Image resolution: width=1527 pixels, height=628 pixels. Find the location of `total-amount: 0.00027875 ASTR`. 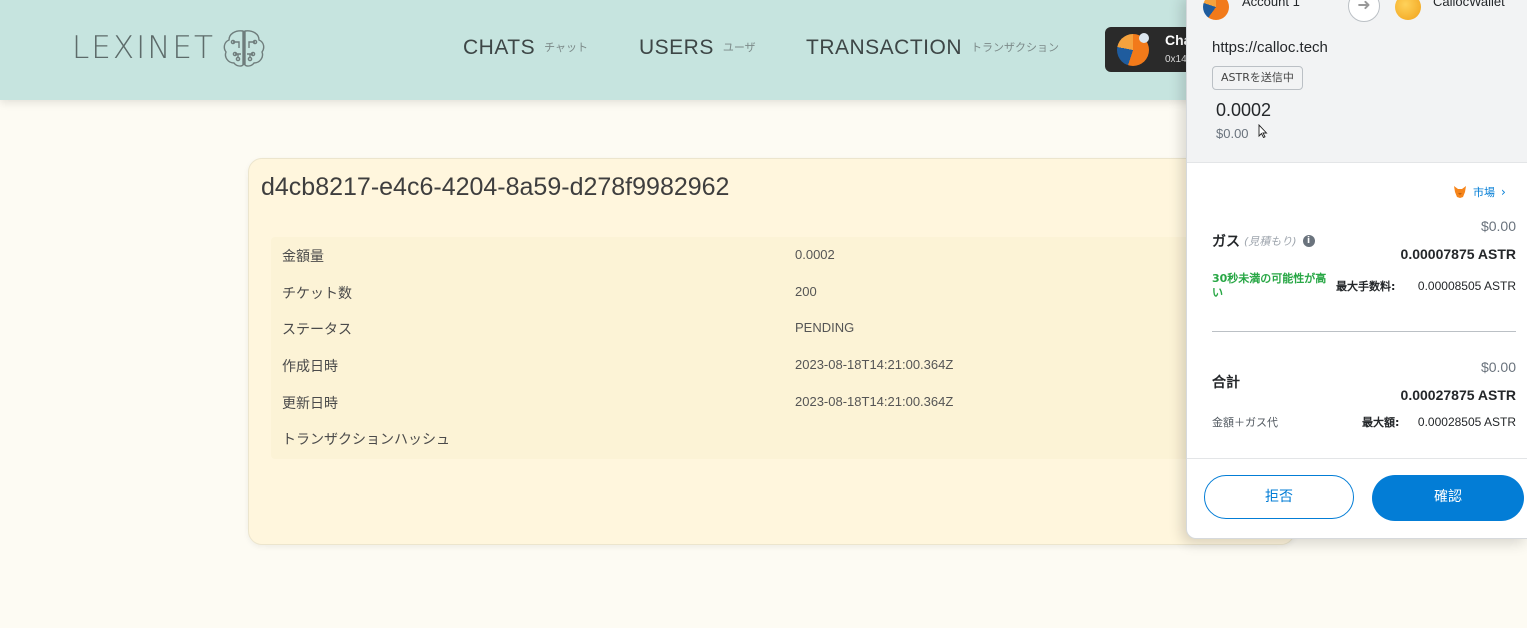

total-amount: 0.00027875 ASTR is located at coordinates (1458, 395).